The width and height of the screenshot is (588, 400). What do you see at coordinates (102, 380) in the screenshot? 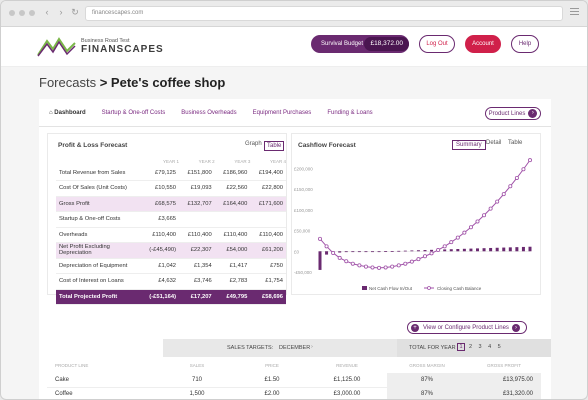
I see `product-name: Cake` at bounding box center [102, 380].